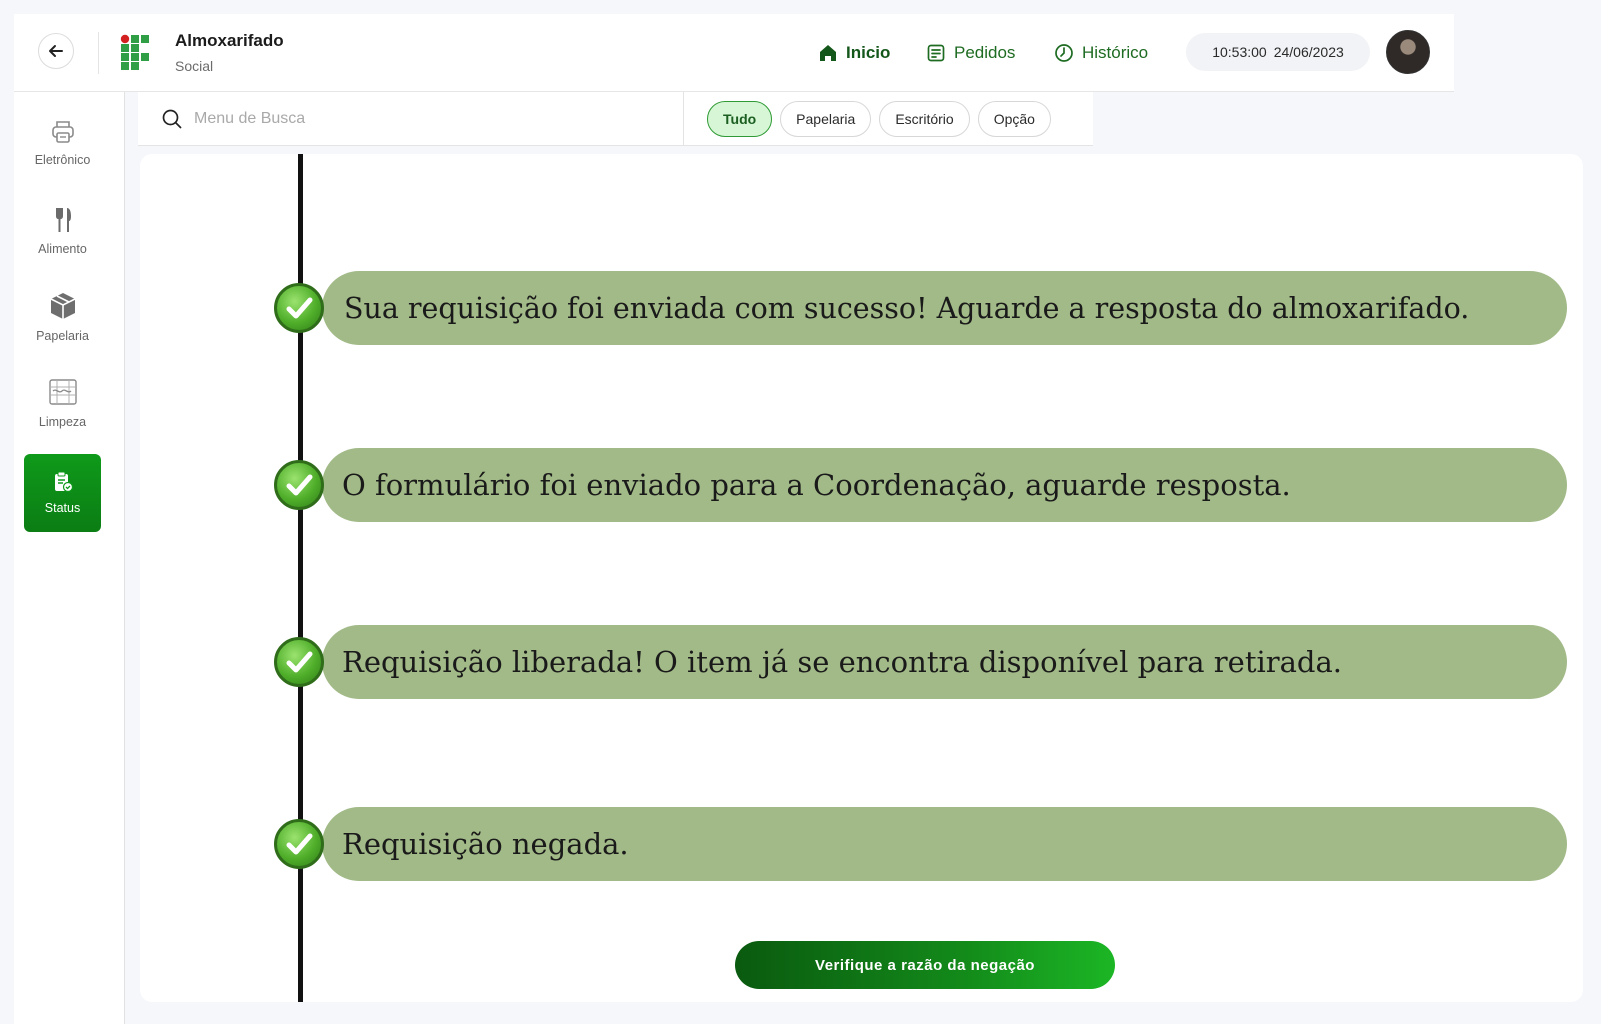  I want to click on sidebar-item-limpeza: Limpeza, so click(62, 403).